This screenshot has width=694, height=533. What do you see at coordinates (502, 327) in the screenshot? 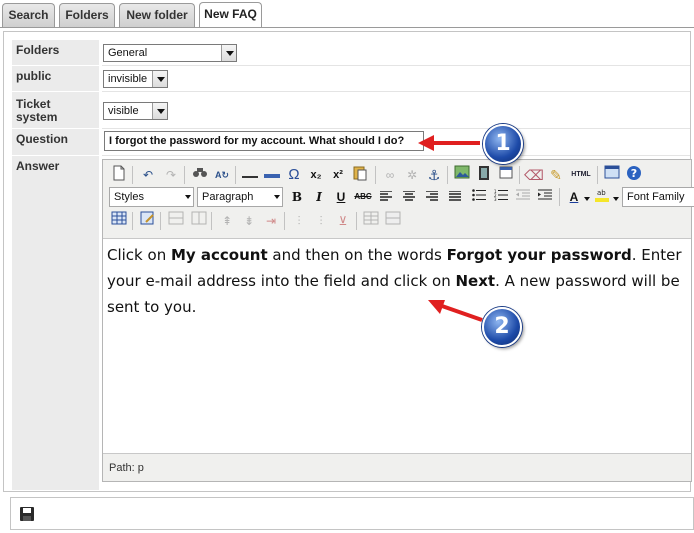
I see `callout-2: 2` at bounding box center [502, 327].